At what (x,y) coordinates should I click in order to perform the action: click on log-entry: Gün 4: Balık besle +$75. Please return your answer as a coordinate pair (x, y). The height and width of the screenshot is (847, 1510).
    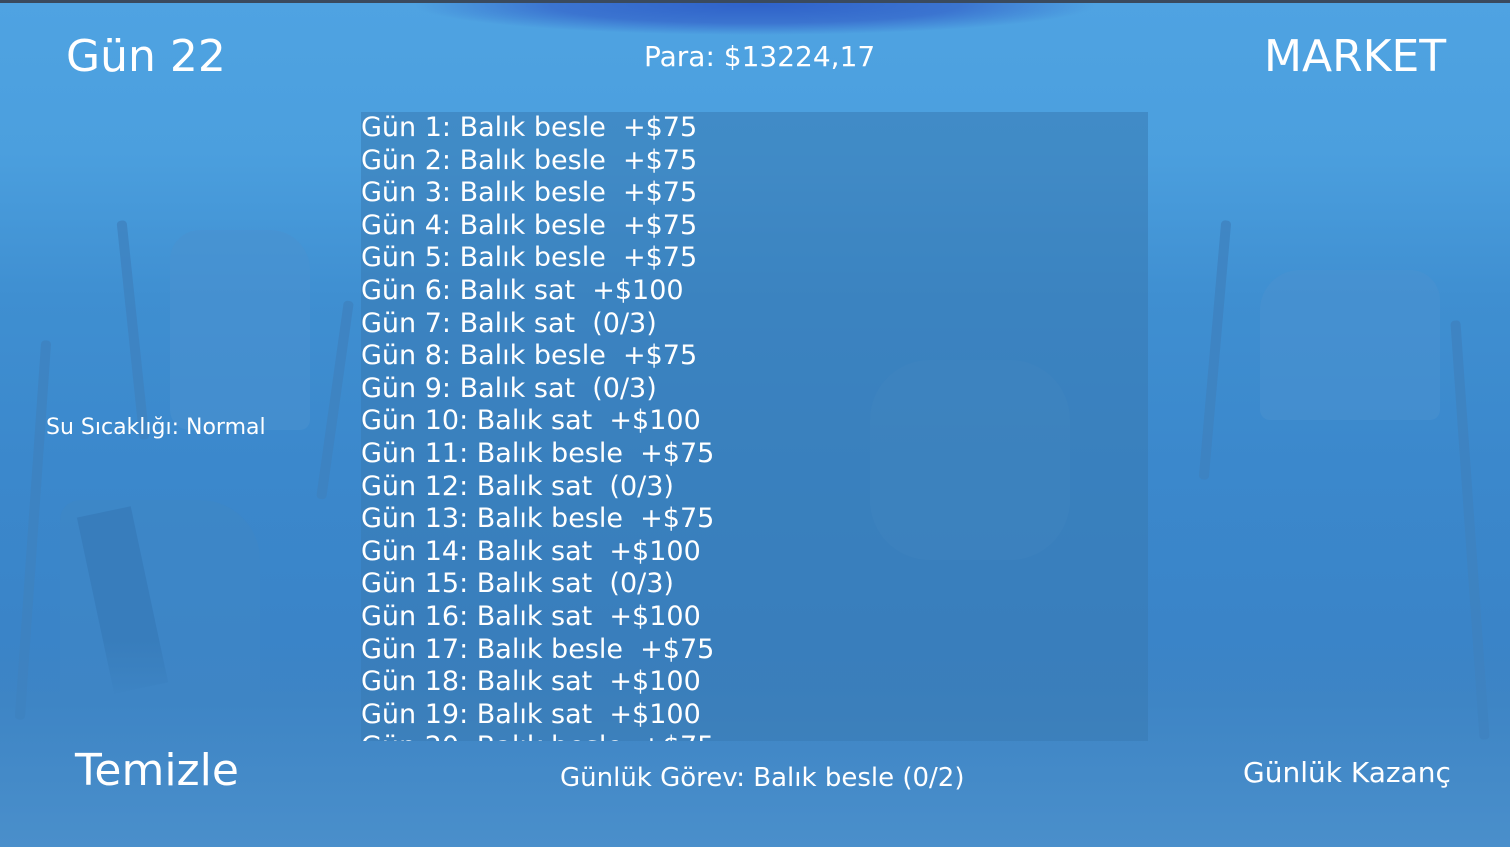
    Looking at the image, I should click on (529, 225).